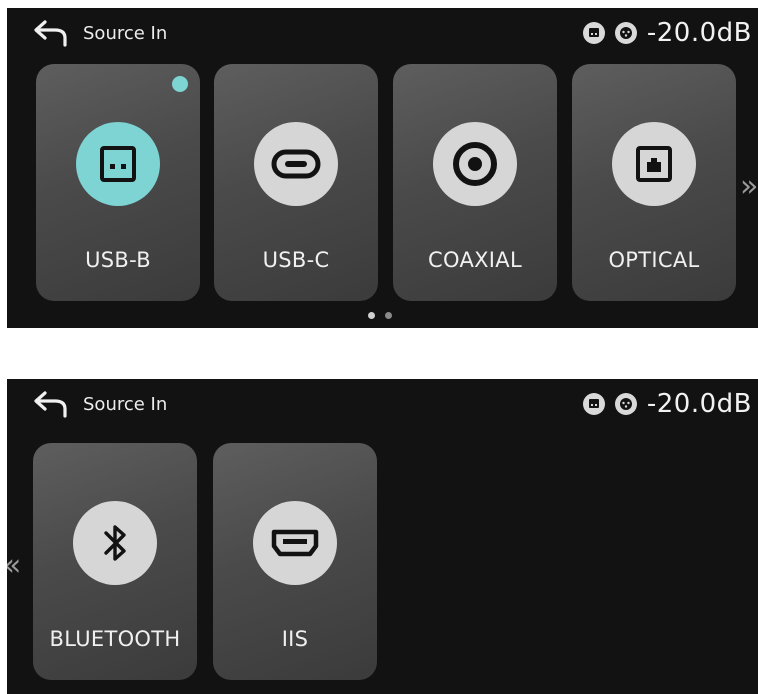 The image size is (758, 694). I want to click on source-card-usb-c: USB-C, so click(296, 182).